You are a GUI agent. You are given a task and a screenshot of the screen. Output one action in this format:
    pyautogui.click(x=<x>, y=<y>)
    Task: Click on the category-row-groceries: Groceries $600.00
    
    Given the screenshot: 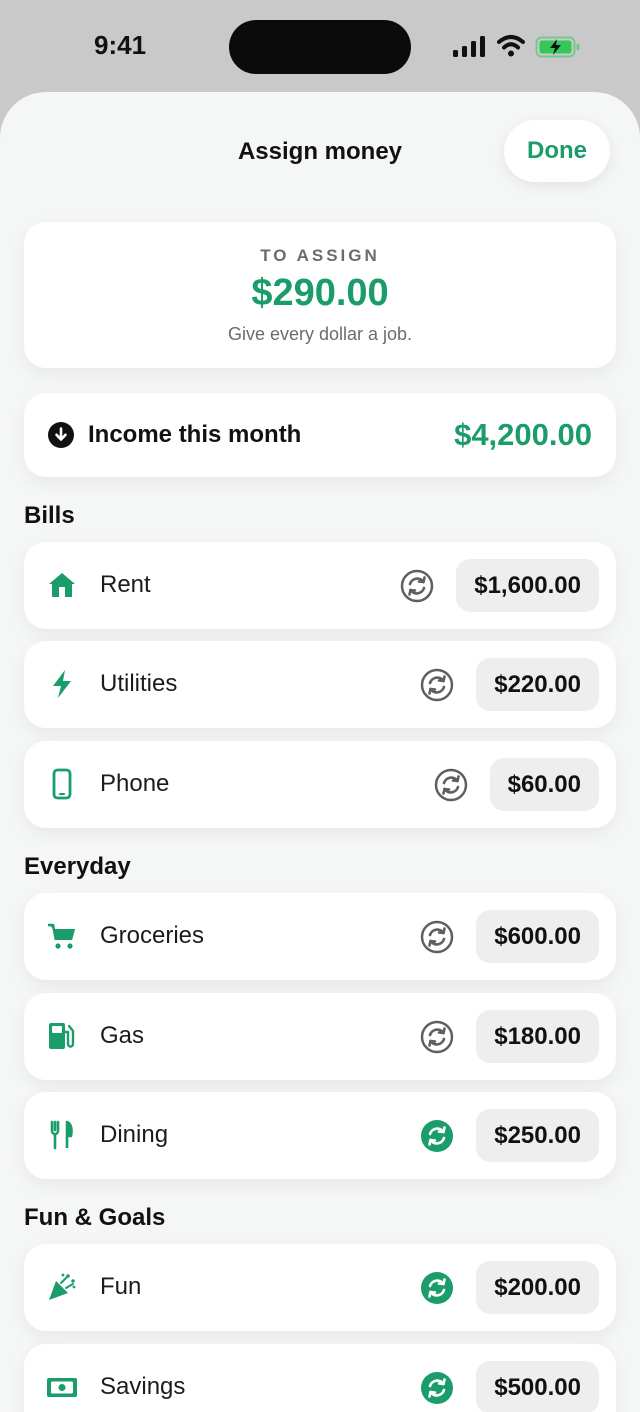 What is the action you would take?
    pyautogui.click(x=320, y=936)
    